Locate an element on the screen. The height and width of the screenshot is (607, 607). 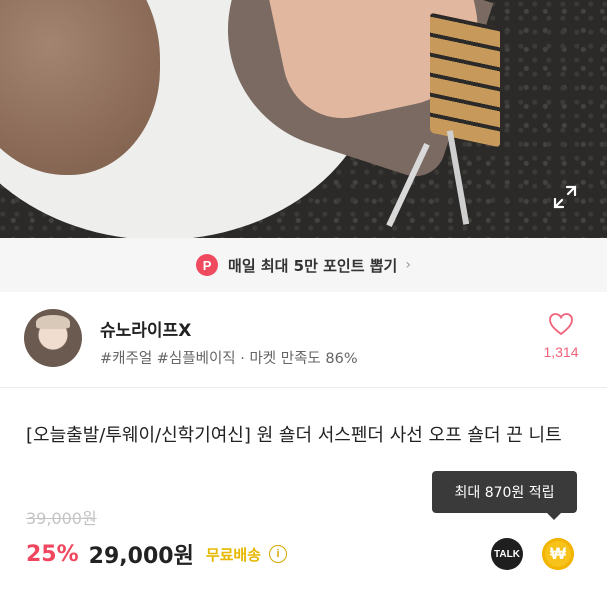
heart-icon is located at coordinates (561, 324).